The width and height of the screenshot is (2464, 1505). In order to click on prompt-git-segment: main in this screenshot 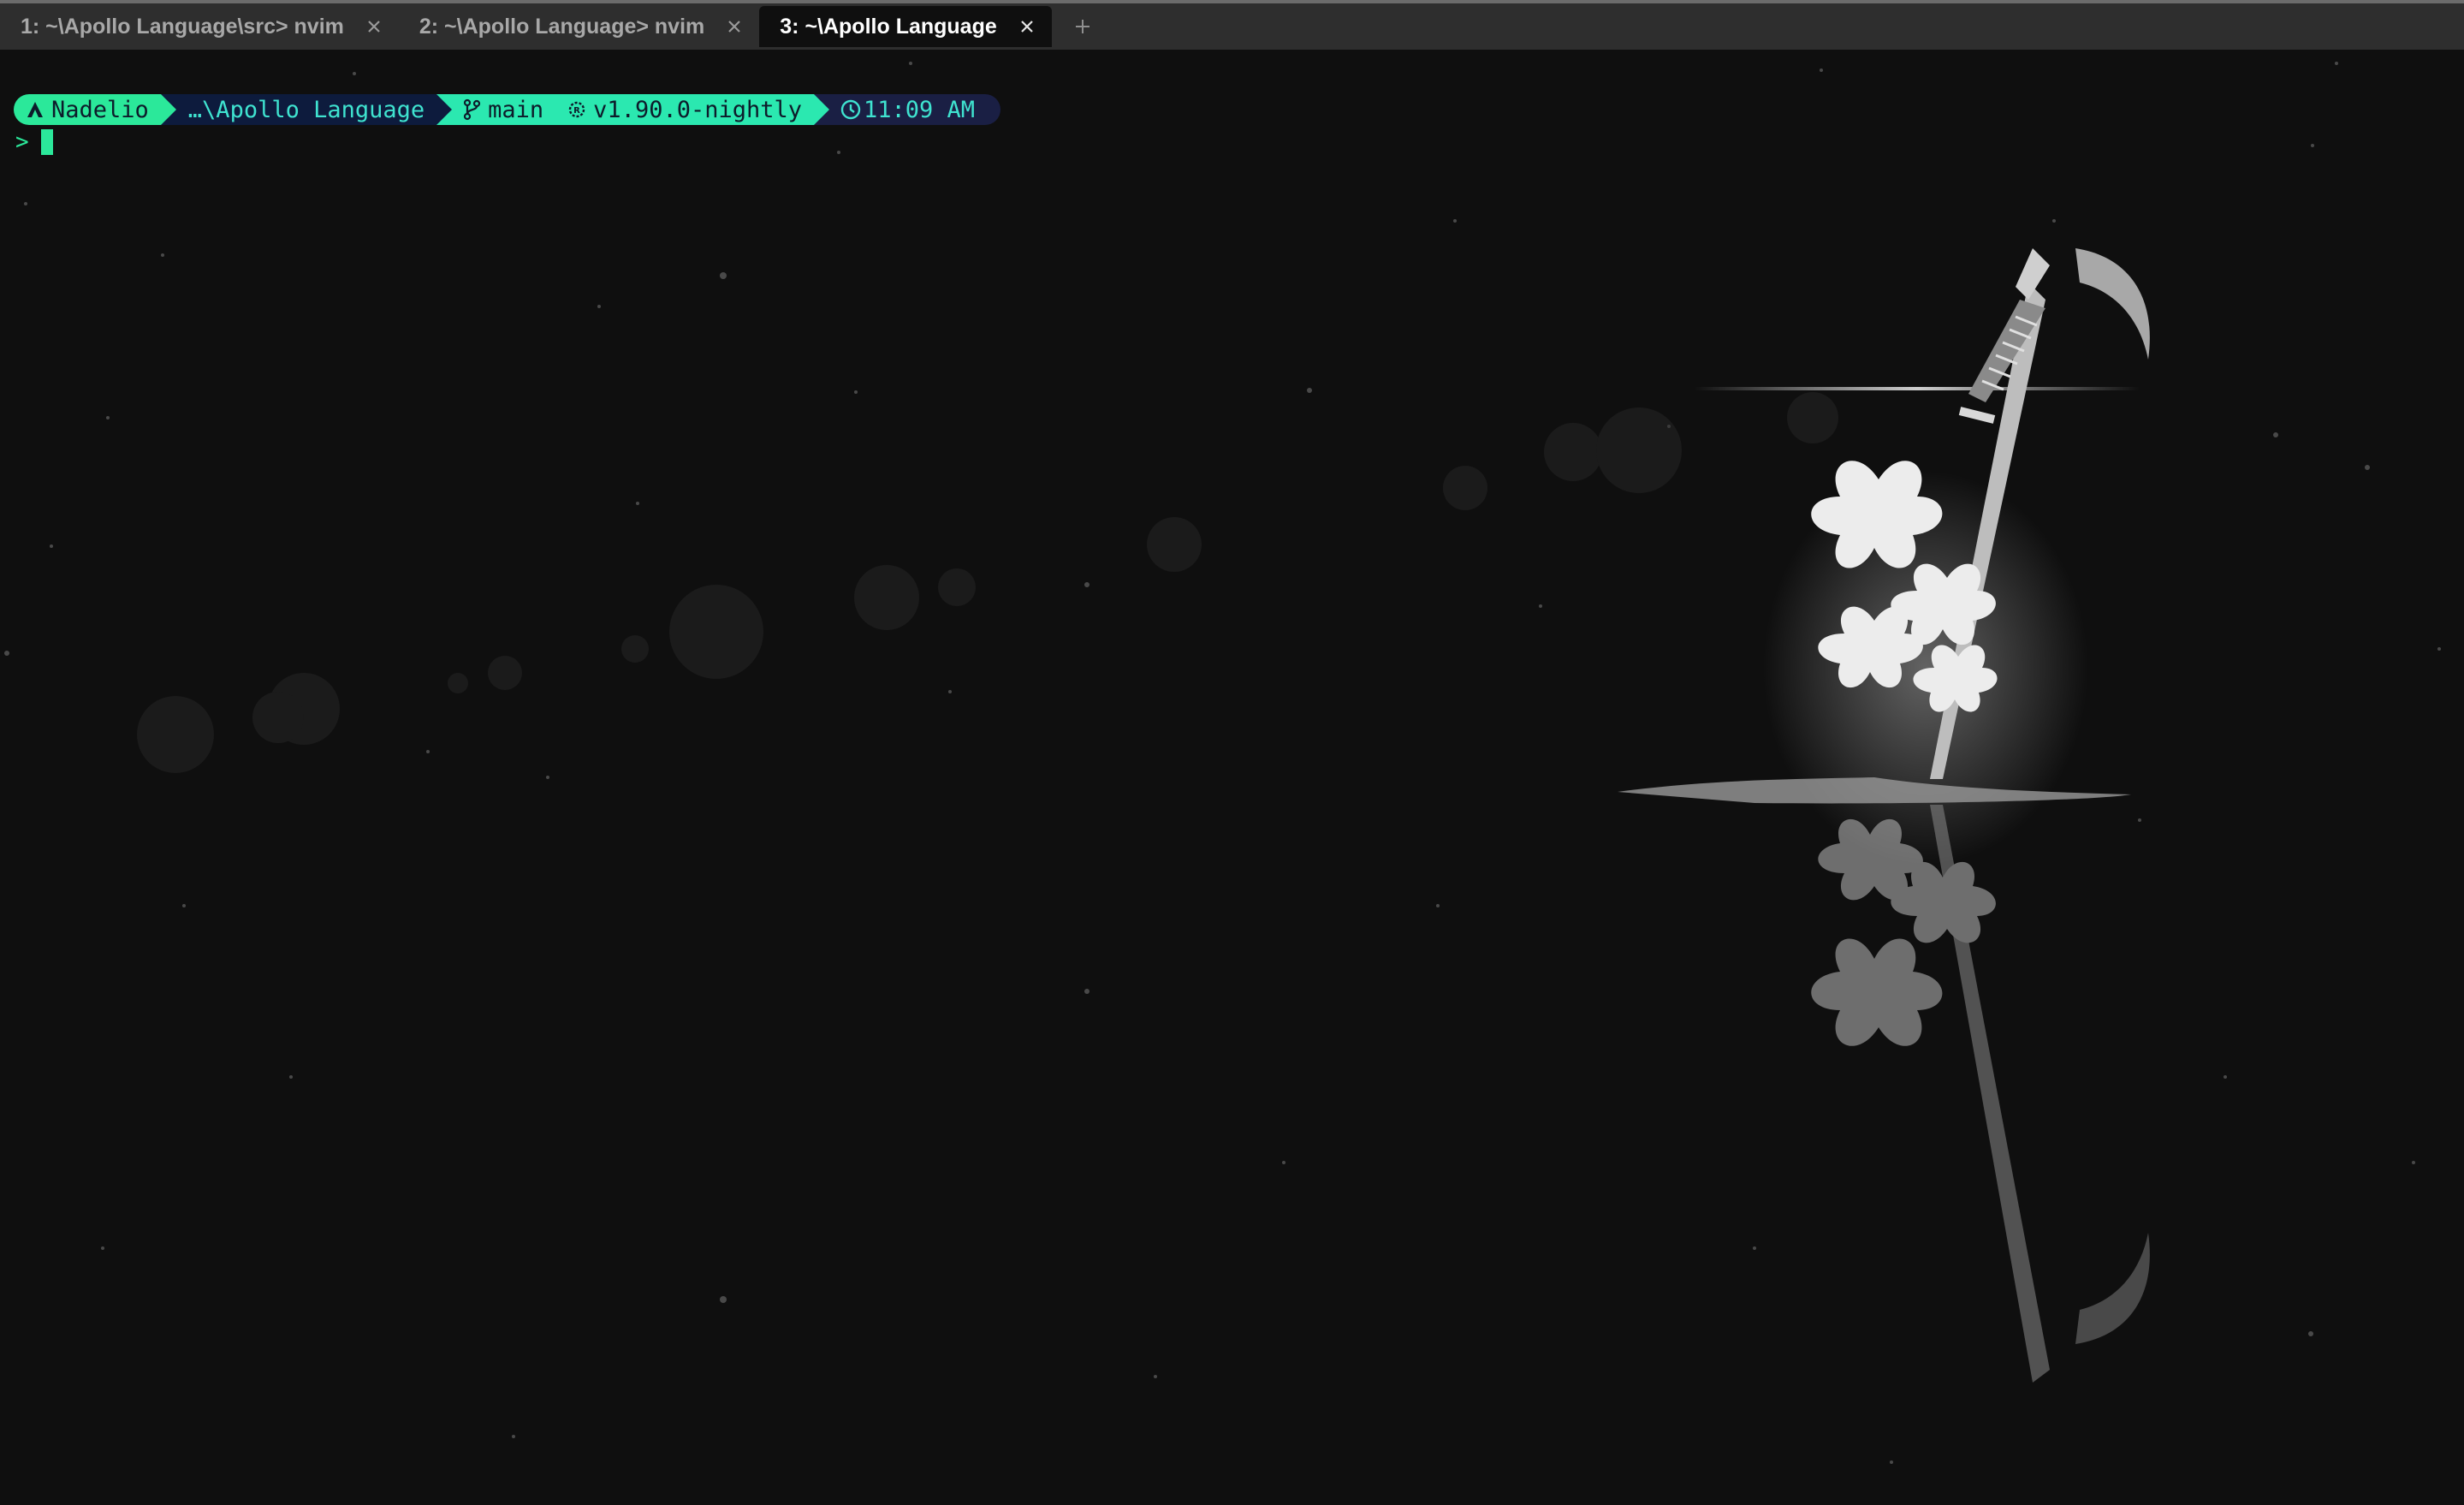, I will do `click(496, 109)`.